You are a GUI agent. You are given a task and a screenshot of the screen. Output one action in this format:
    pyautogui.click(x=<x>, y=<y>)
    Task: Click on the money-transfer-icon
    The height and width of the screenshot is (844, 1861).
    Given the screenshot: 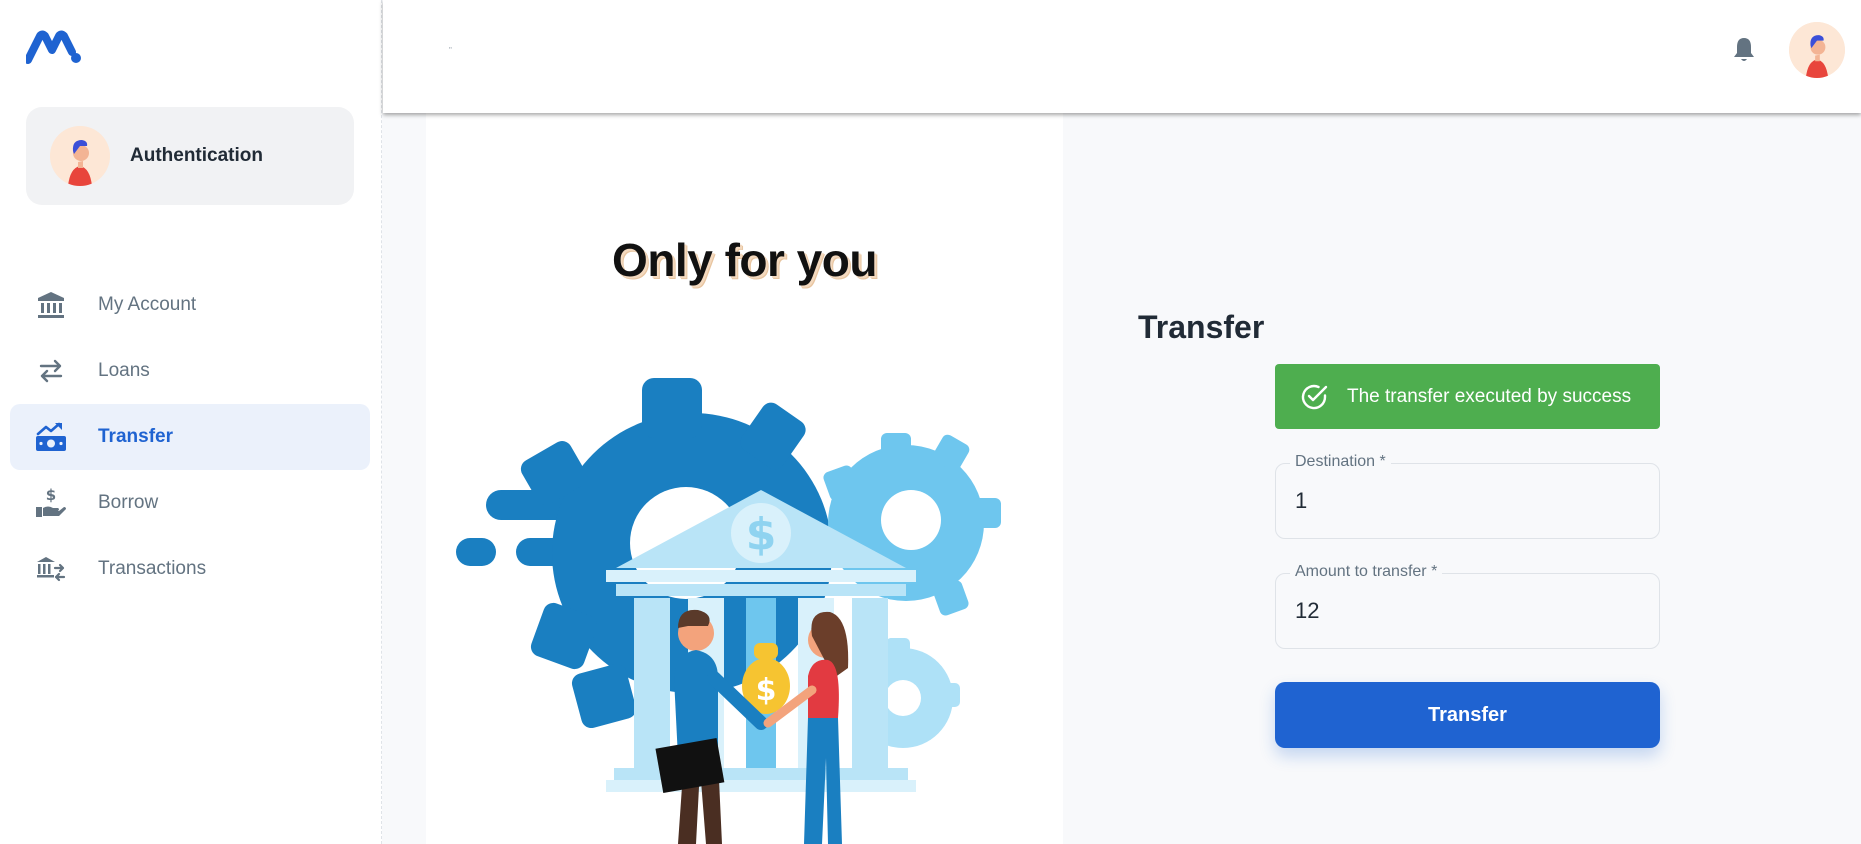 What is the action you would take?
    pyautogui.click(x=51, y=437)
    